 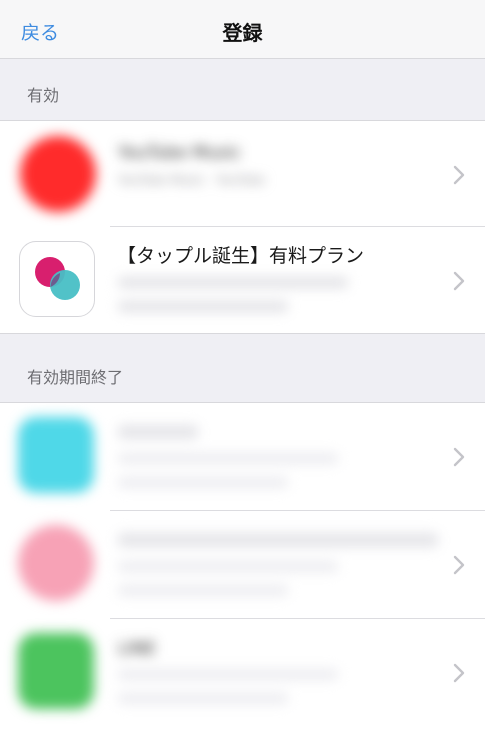 What do you see at coordinates (241, 256) in the screenshot?
I see `subscription-title: 【タップル誕生】有料プラン` at bounding box center [241, 256].